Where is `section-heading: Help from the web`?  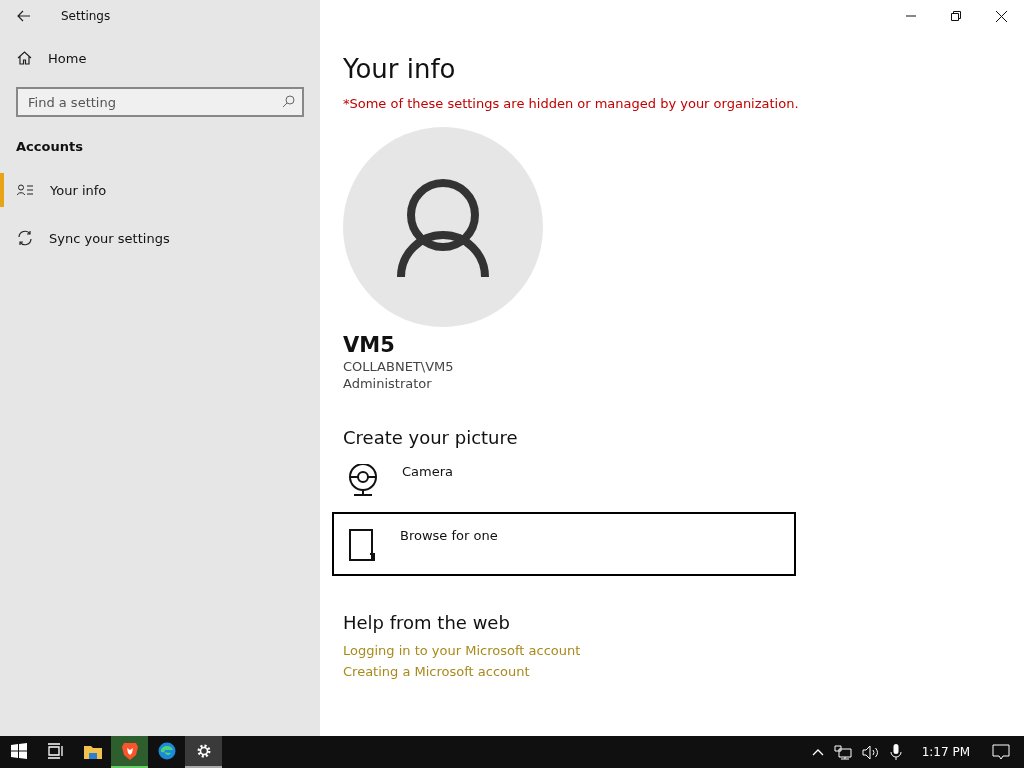
section-heading: Help from the web is located at coordinates (427, 622).